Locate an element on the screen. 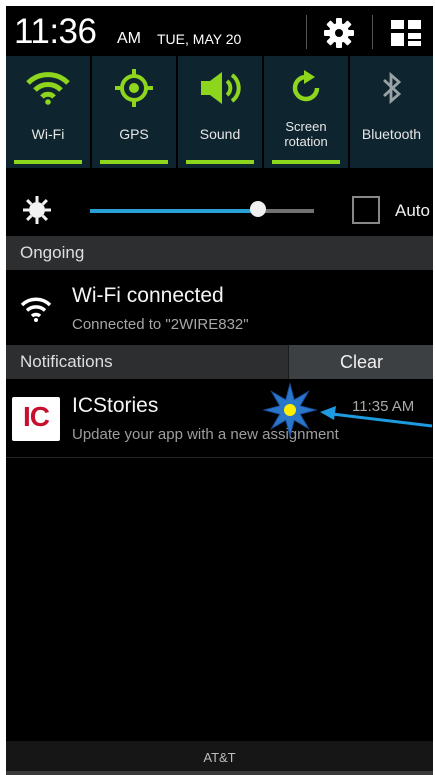  all-settings-grid-icon is located at coordinates (406, 33).